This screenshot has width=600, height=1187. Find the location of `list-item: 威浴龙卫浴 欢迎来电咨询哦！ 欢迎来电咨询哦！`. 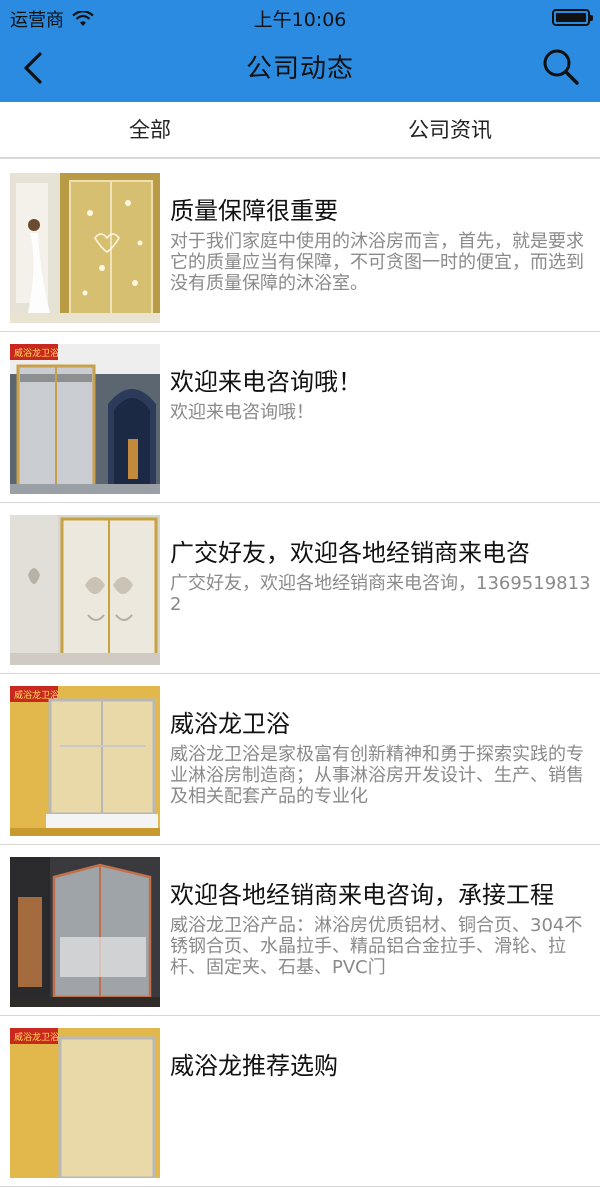

list-item: 威浴龙卫浴 欢迎来电咨询哦！ 欢迎来电咨询哦！ is located at coordinates (300, 417).